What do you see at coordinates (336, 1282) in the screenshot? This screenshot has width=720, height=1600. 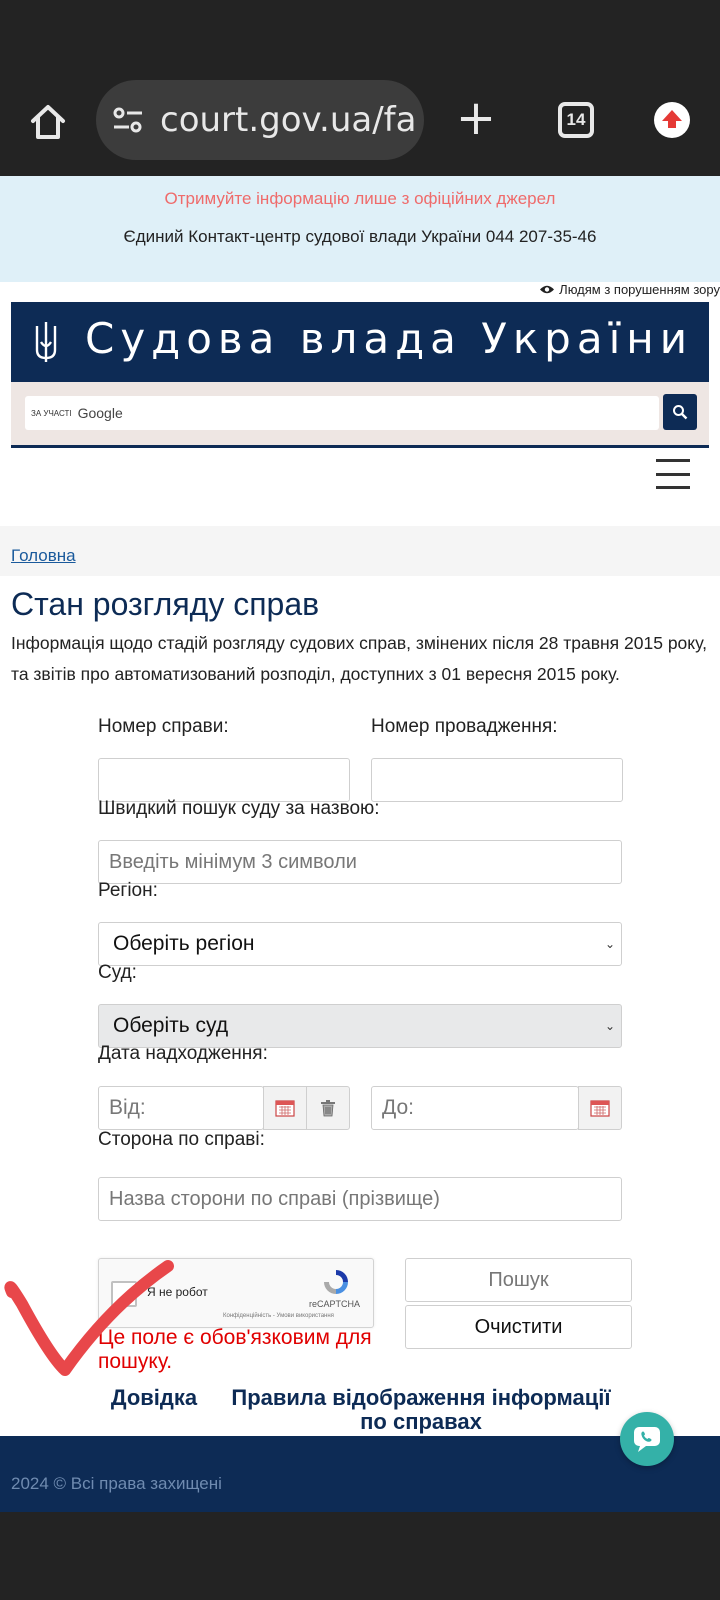 I see `recaptcha-logo-icon` at bounding box center [336, 1282].